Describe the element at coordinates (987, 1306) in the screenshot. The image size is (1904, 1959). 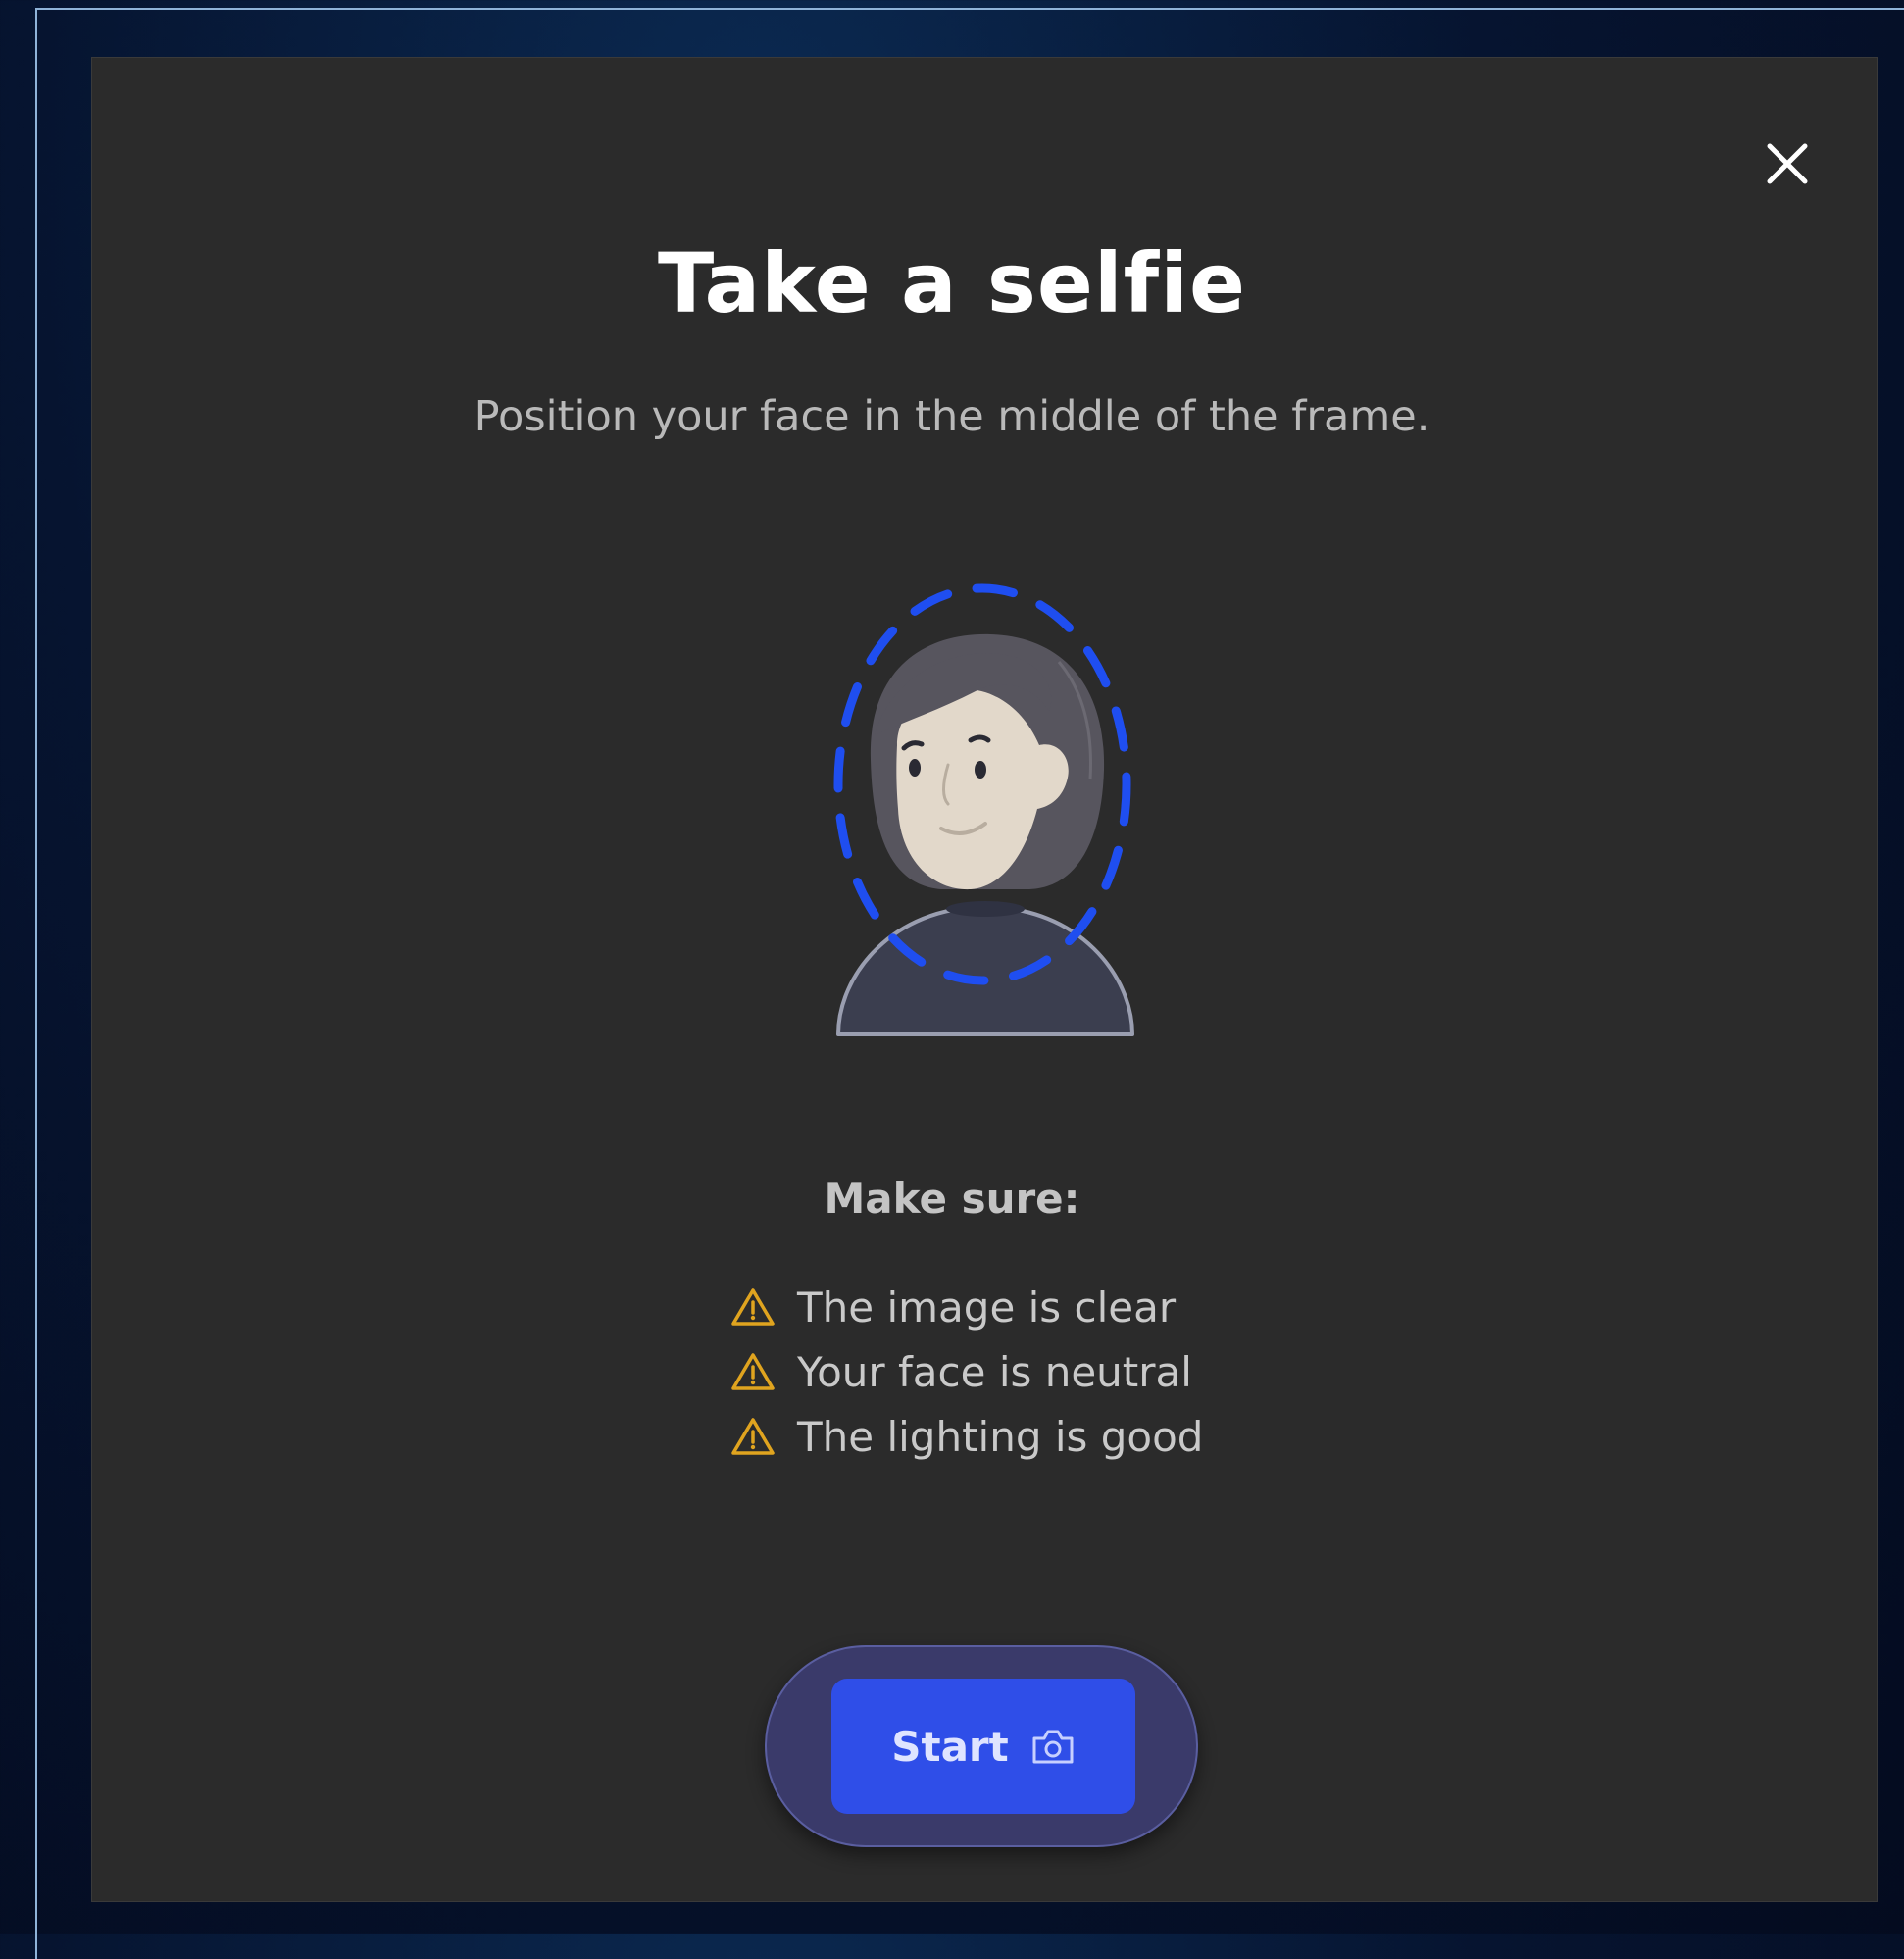
I see `checklist-item-label: The image is clear` at that location.